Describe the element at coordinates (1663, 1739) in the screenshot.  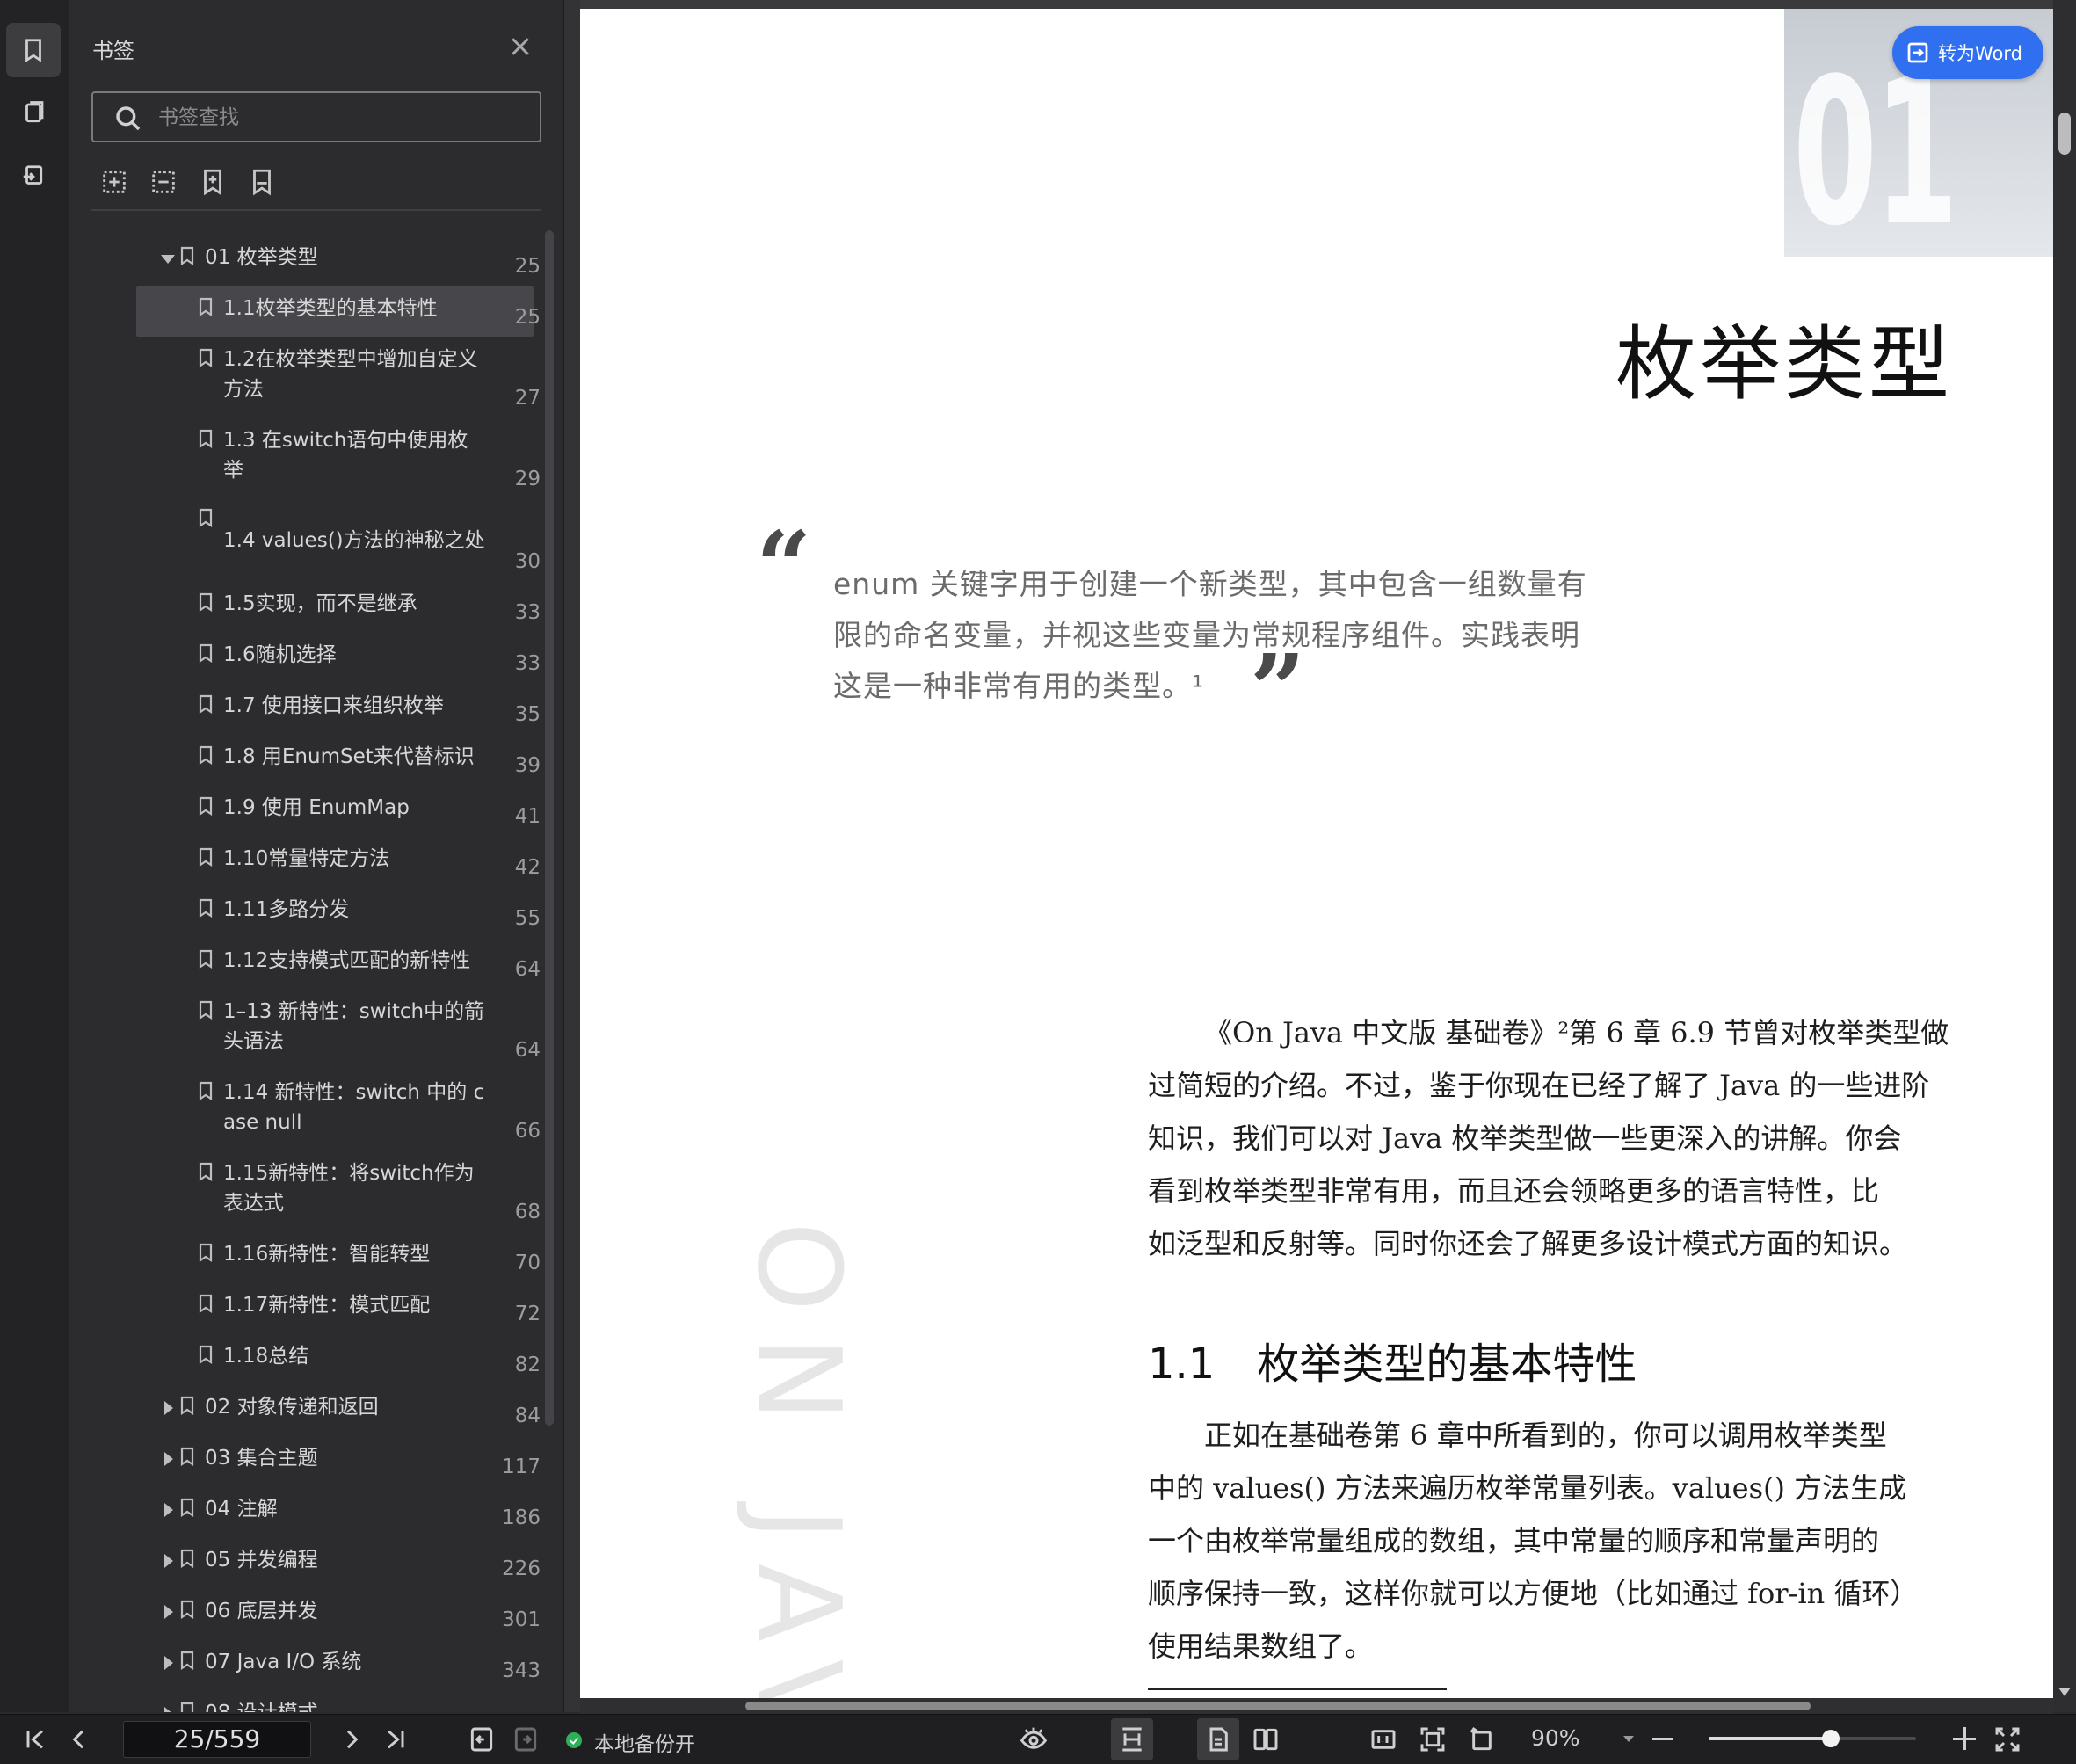
I see `zoom-out-icon` at that location.